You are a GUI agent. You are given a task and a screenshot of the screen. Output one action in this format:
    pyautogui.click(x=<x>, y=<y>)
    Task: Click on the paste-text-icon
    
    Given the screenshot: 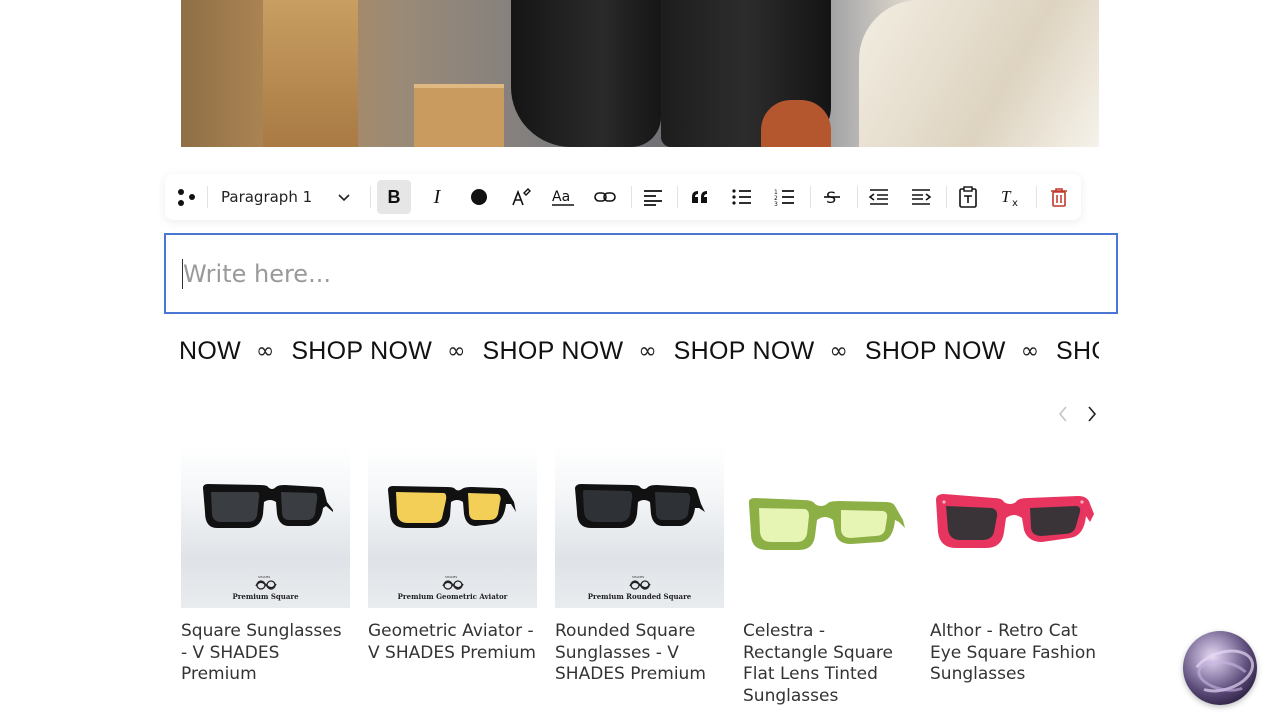 What is the action you would take?
    pyautogui.click(x=968, y=197)
    